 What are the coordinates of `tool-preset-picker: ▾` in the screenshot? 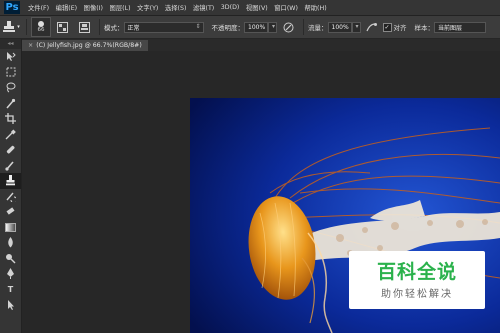 It's located at (11, 27).